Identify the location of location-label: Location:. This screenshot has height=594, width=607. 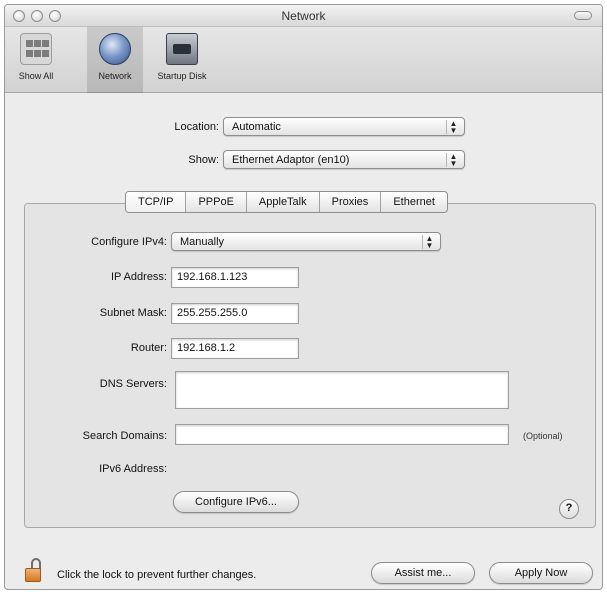
(196, 127).